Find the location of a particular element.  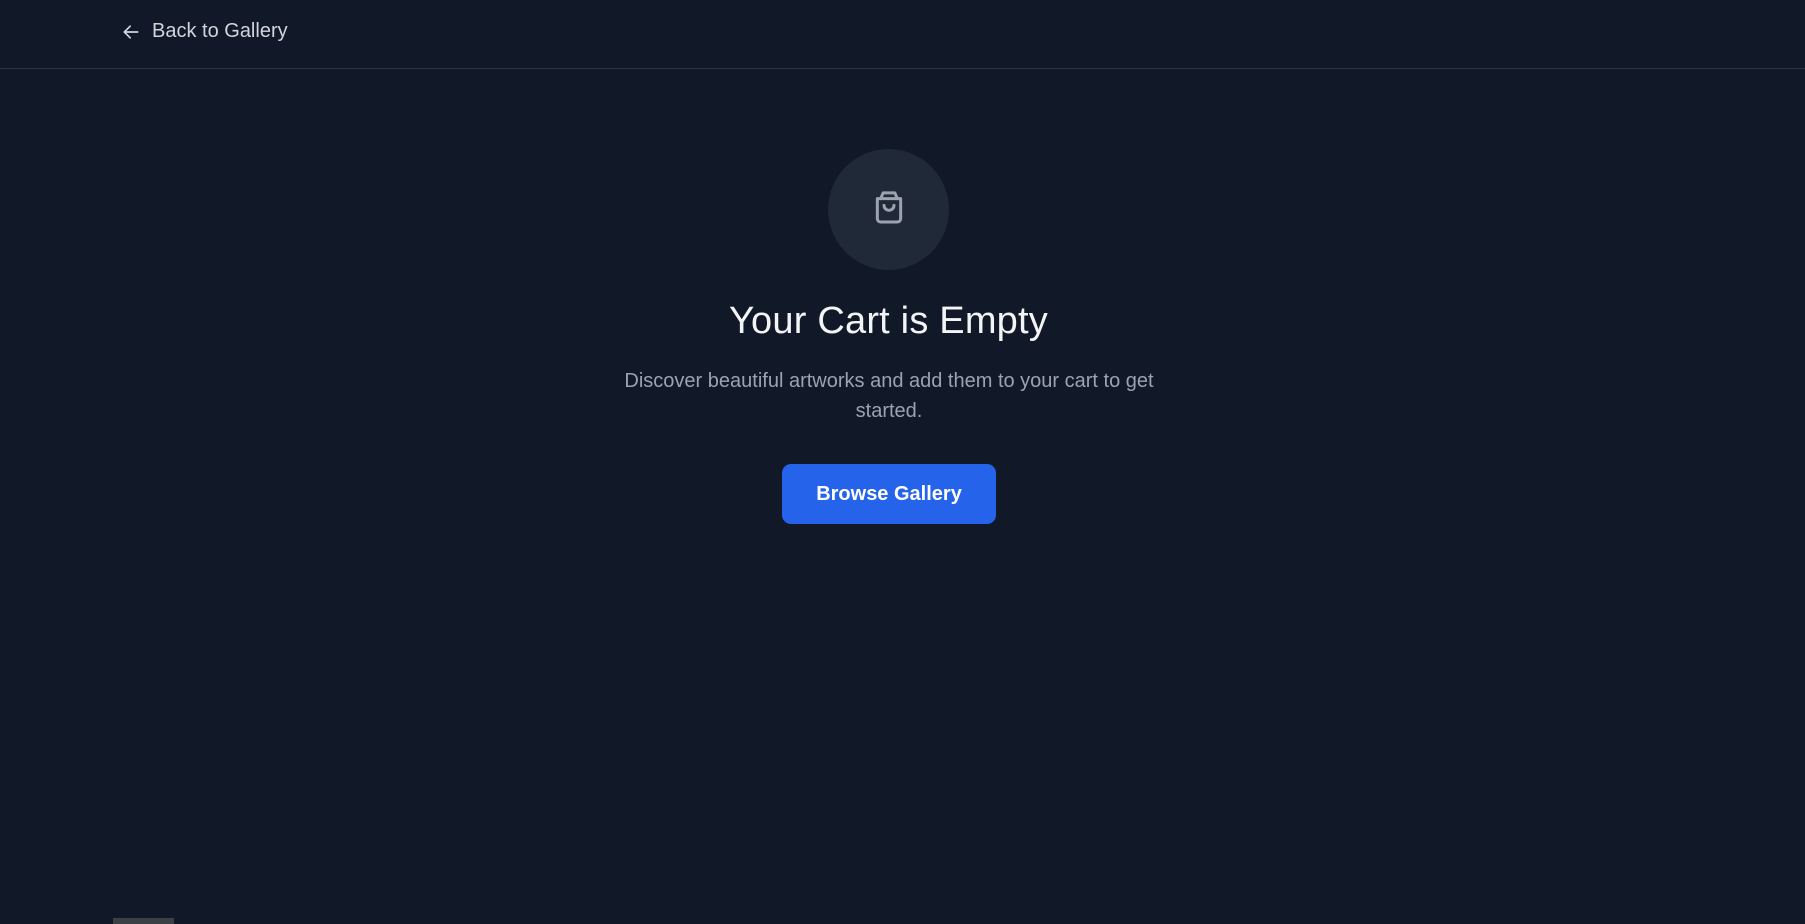

back-to-gallery-label: Back to Gallery is located at coordinates (220, 31).